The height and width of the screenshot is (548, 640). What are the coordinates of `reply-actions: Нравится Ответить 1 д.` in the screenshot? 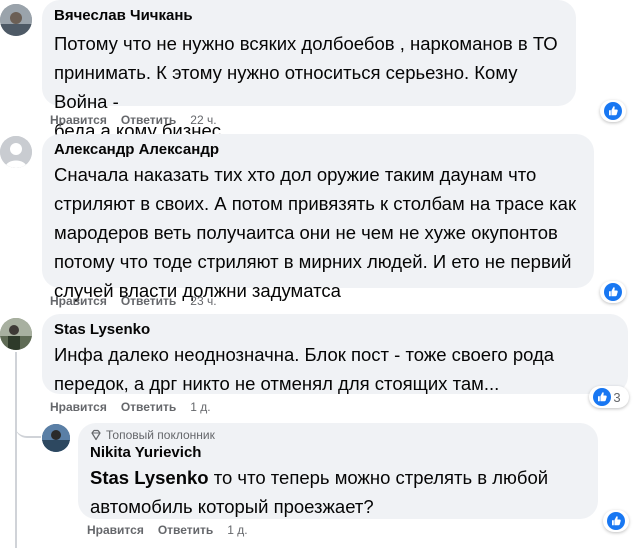 It's located at (167, 530).